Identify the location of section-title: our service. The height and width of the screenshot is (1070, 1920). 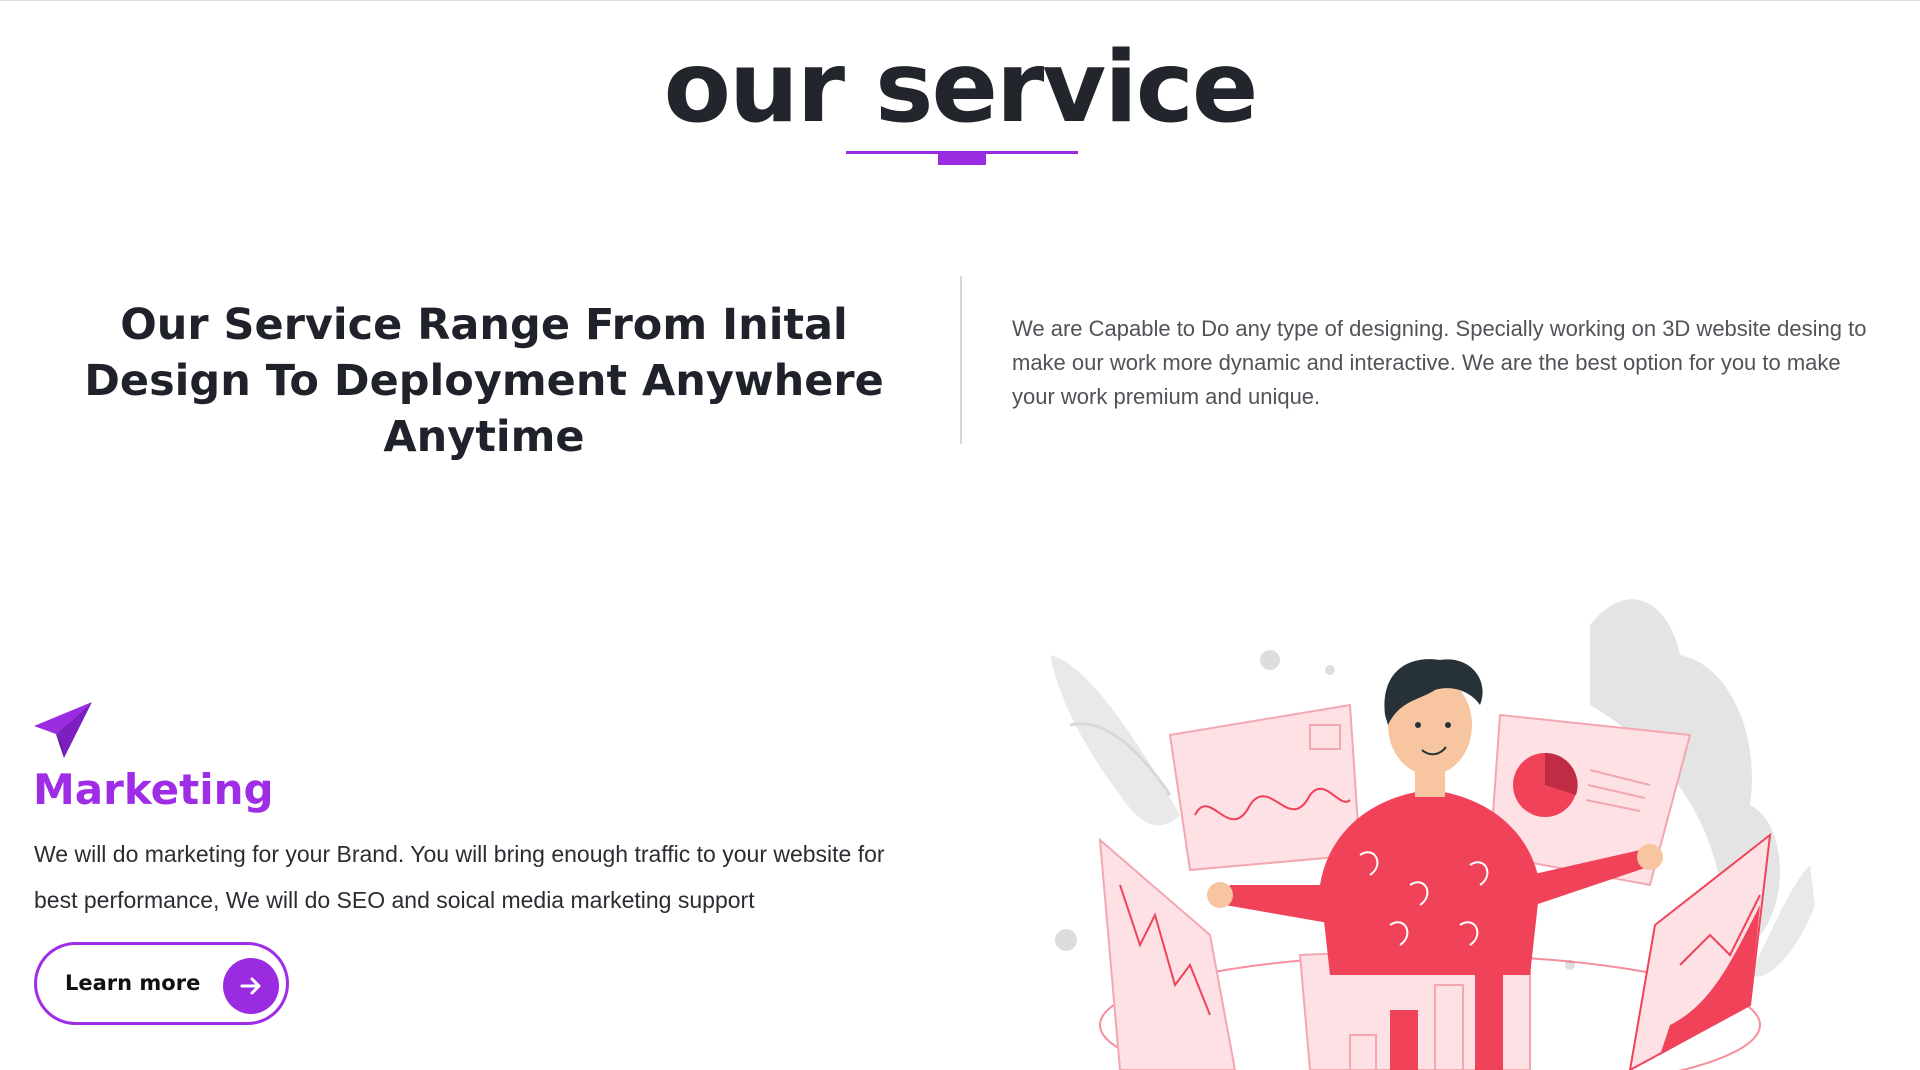
(961, 88).